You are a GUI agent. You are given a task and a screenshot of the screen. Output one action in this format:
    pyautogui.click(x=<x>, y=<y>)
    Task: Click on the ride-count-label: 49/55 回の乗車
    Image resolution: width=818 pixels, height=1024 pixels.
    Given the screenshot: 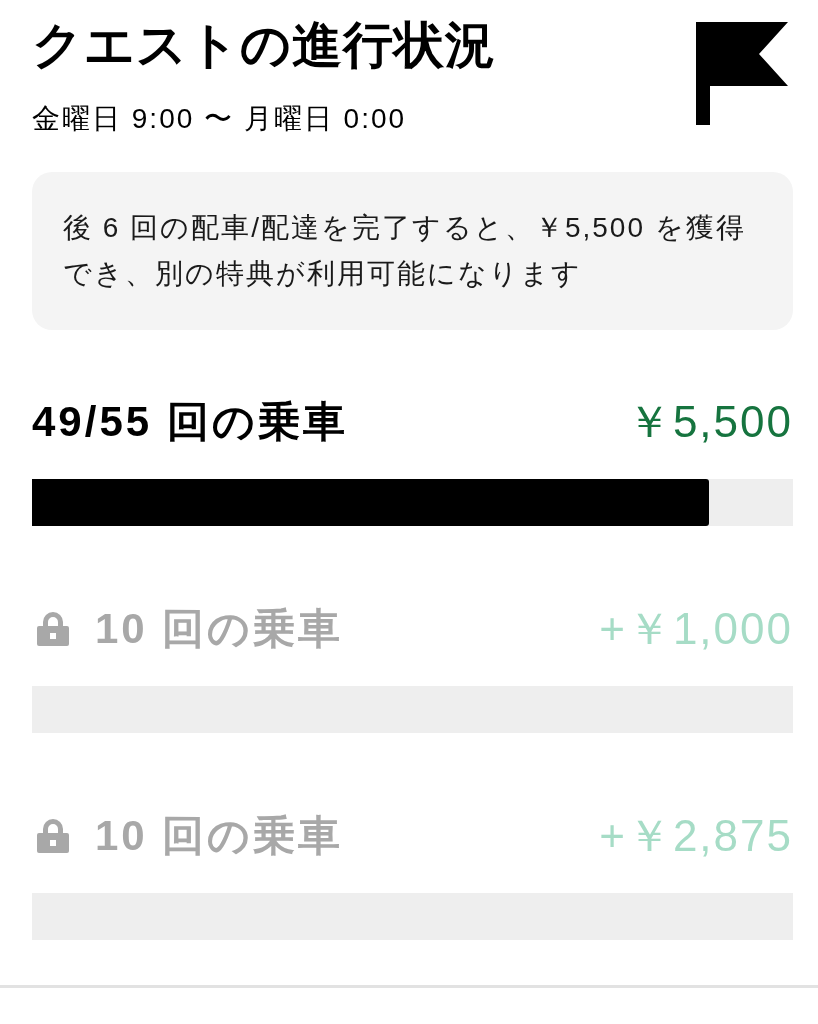 What is the action you would take?
    pyautogui.click(x=190, y=422)
    